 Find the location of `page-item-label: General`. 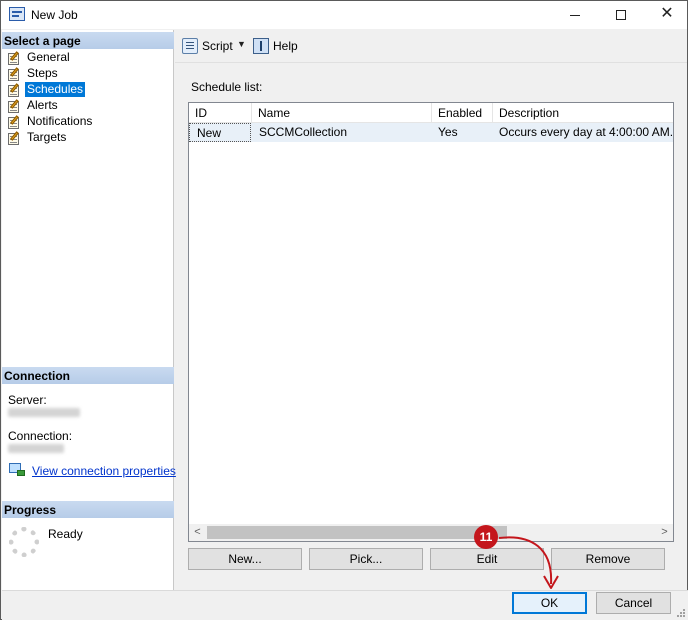

page-item-label: General is located at coordinates (48, 57).